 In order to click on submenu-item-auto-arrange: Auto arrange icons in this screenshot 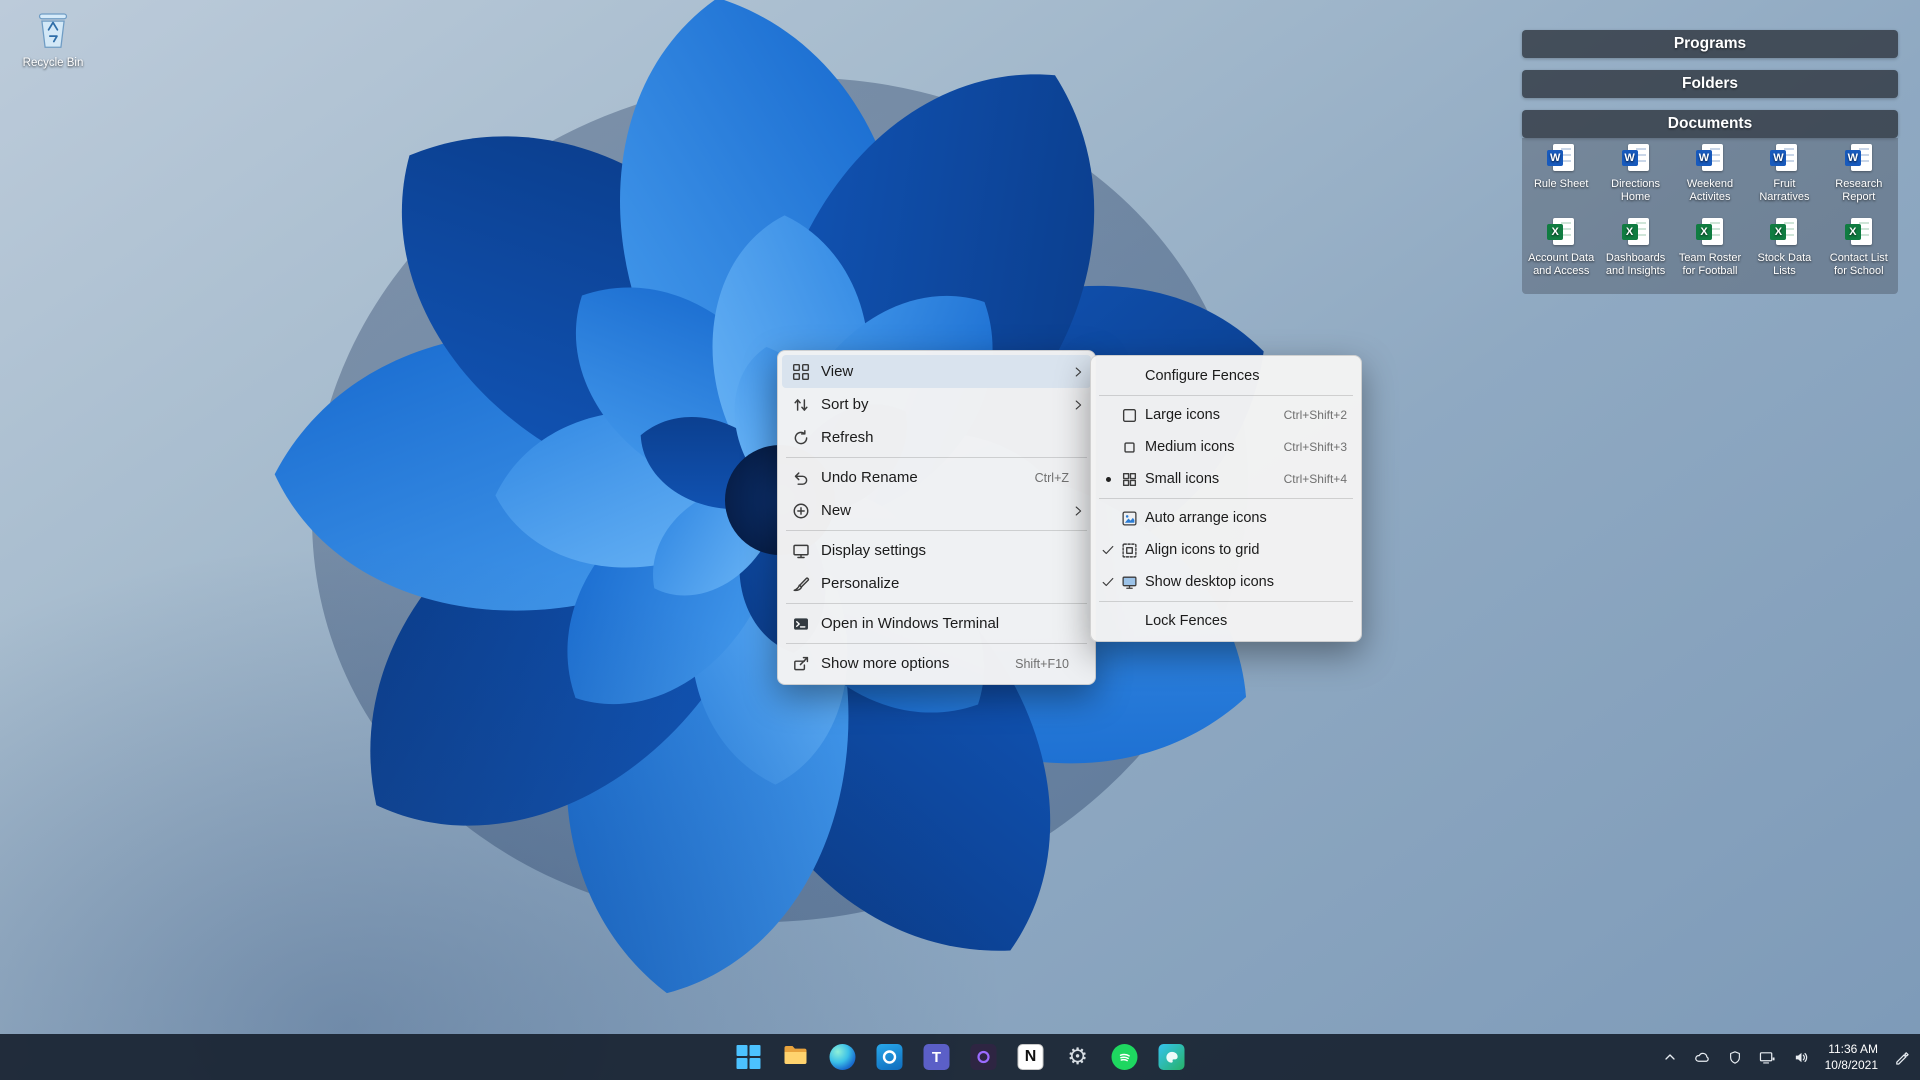, I will do `click(1226, 518)`.